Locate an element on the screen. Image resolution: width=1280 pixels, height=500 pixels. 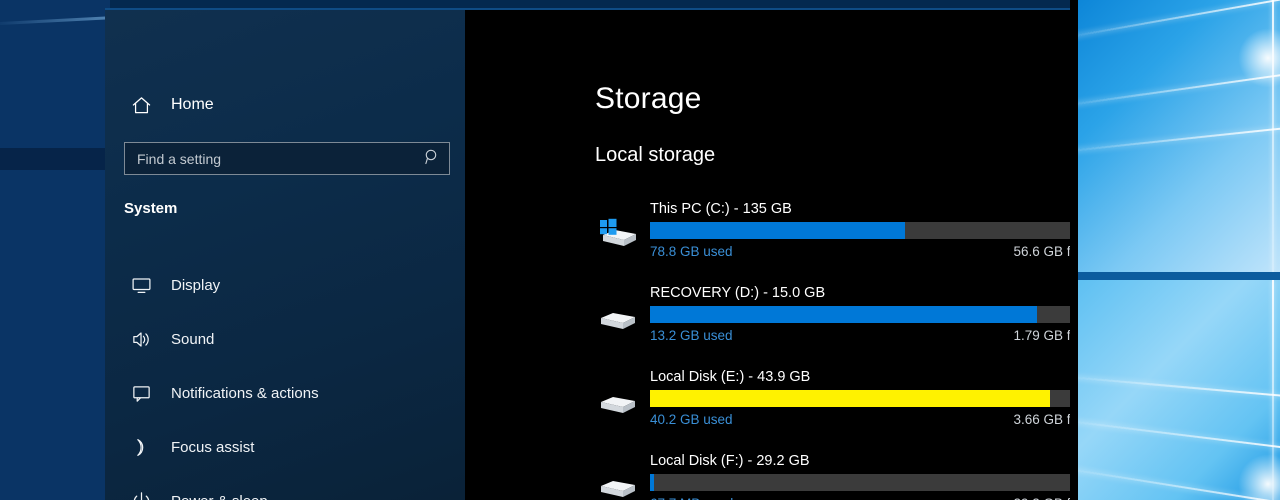
sidebar-item-display: Display is located at coordinates (293, 285).